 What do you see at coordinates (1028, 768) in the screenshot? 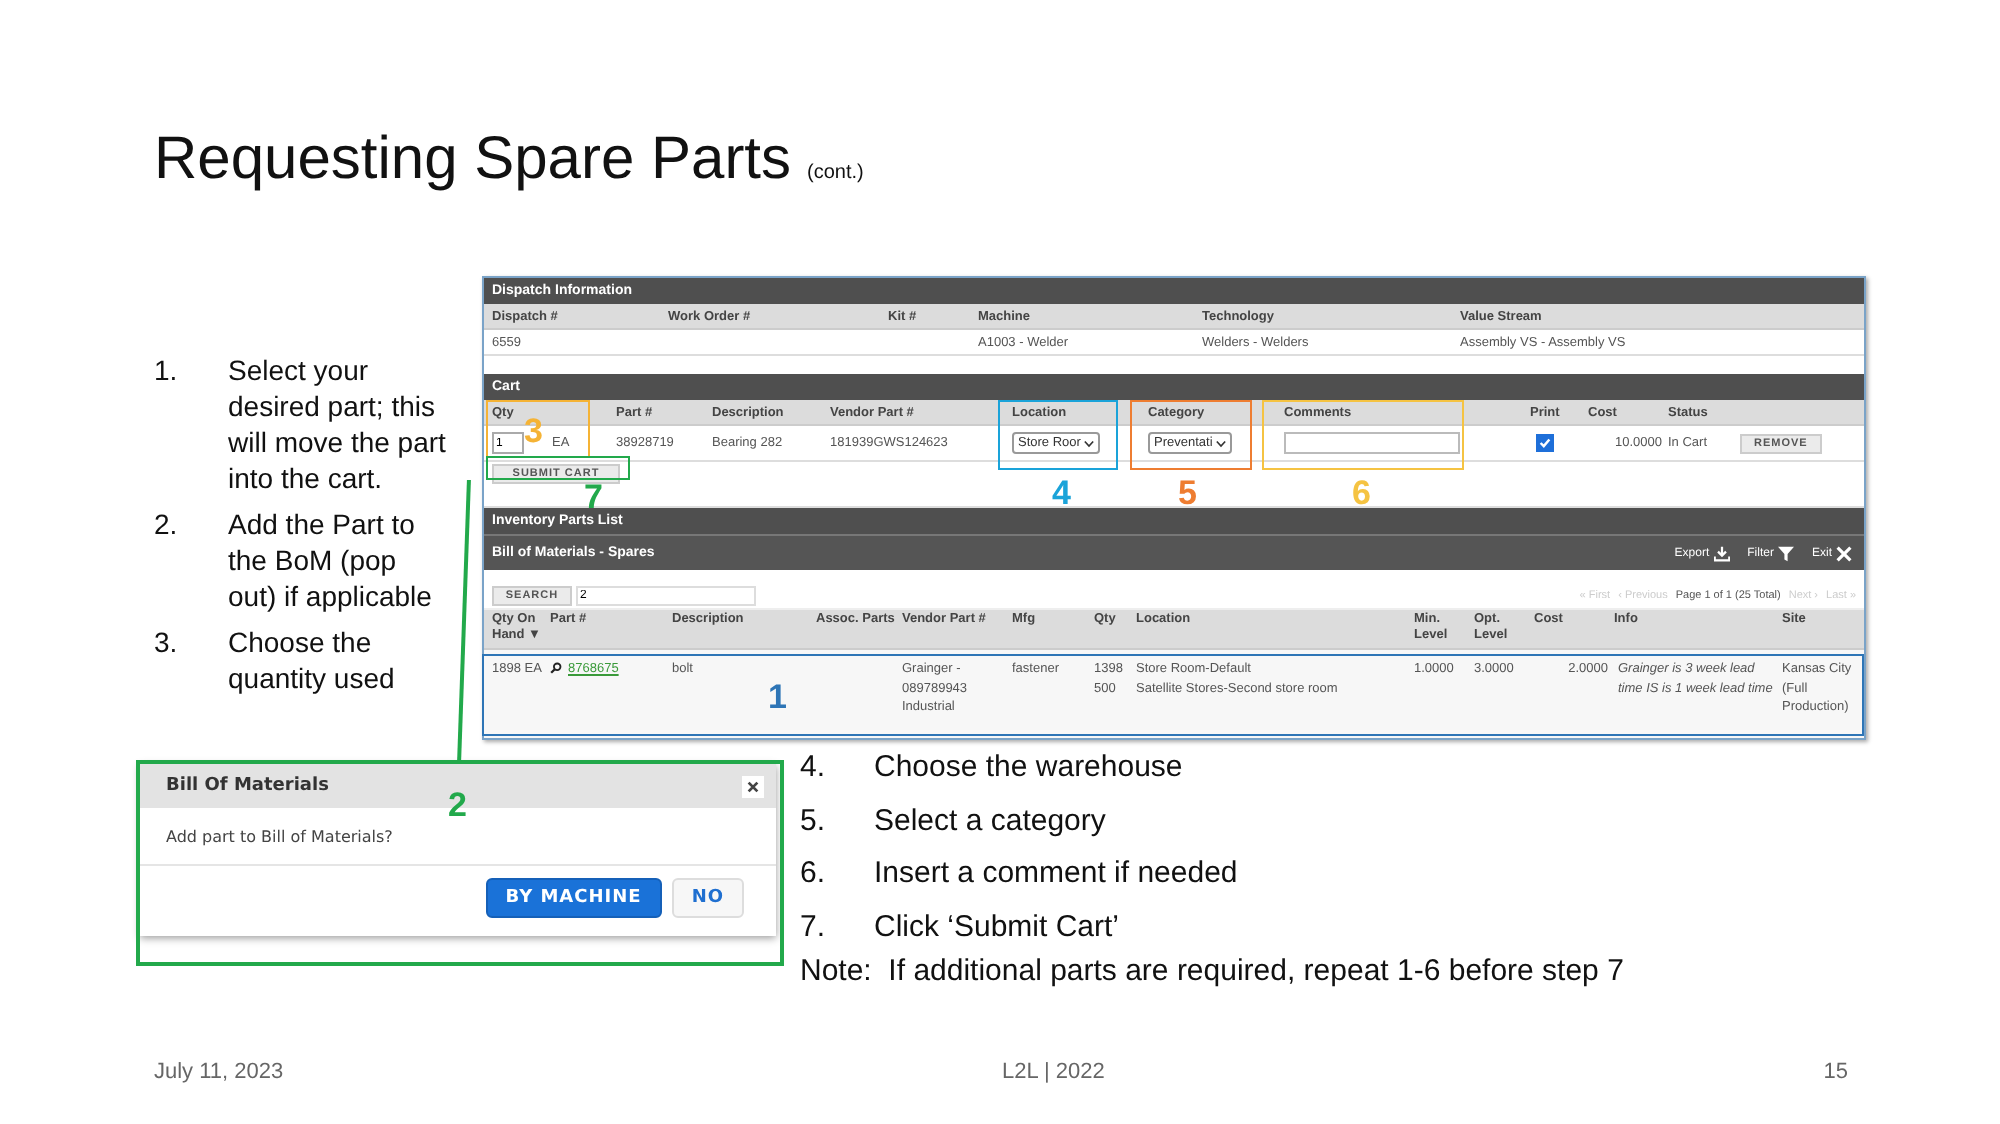
I see `step-text: Choose the warehouse` at bounding box center [1028, 768].